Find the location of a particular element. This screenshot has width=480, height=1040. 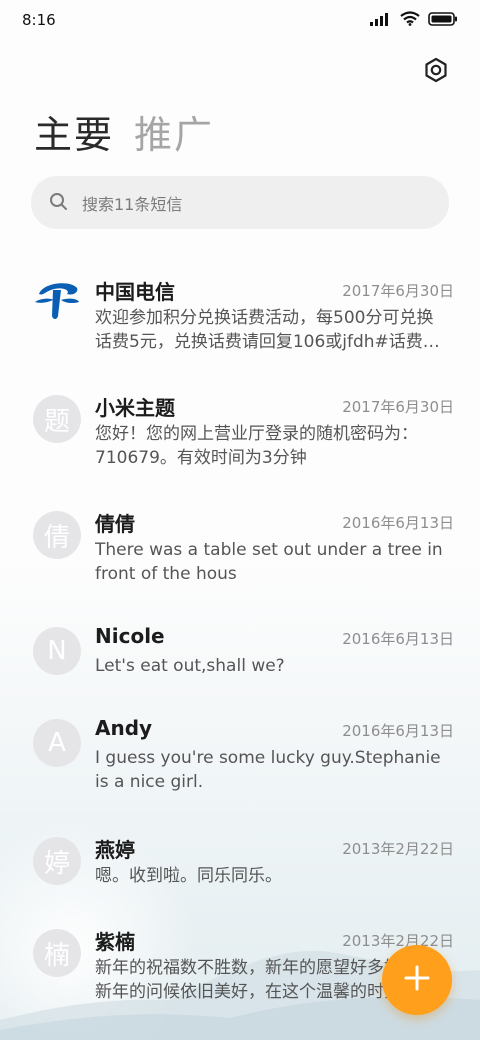

conversation-preview: Let's eat out,shall we? is located at coordinates (190, 666).